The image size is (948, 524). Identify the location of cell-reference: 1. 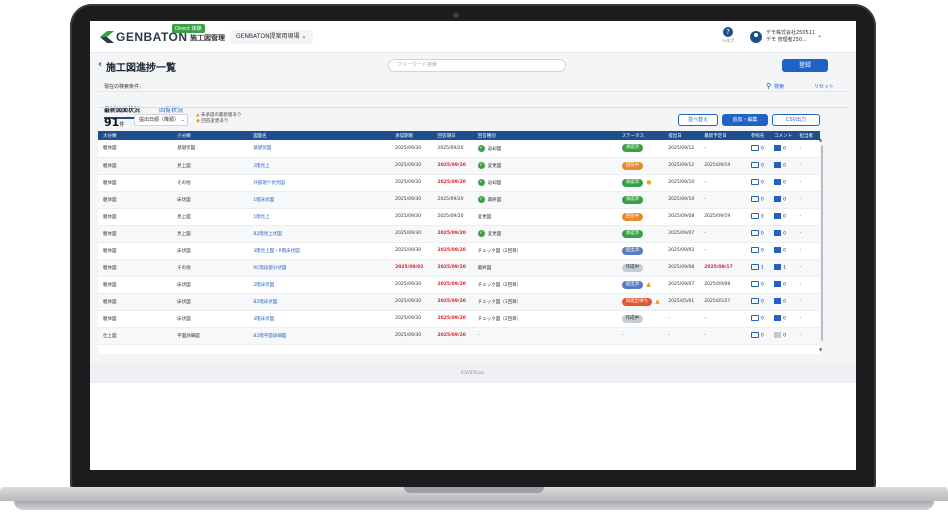
(757, 268).